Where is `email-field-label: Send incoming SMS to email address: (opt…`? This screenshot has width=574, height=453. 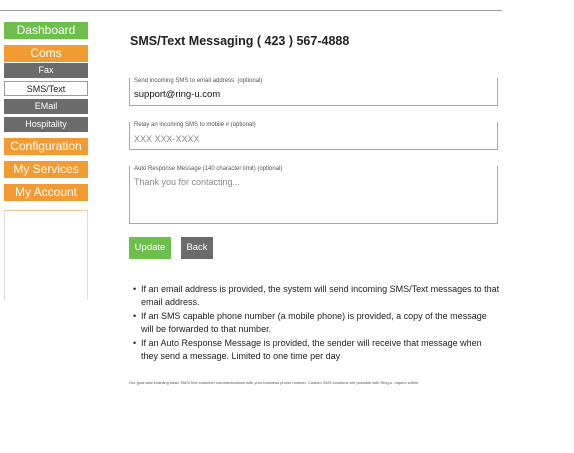 email-field-label: Send incoming SMS to email address: (opt… is located at coordinates (198, 81).